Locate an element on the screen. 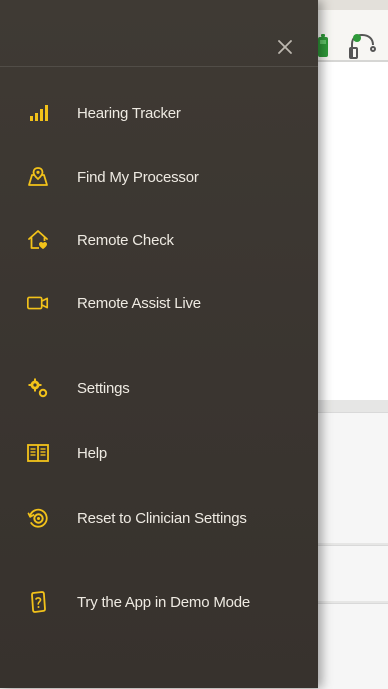 Image resolution: width=388 pixels, height=689 pixels. menu-item-settings: Settings is located at coordinates (159, 388).